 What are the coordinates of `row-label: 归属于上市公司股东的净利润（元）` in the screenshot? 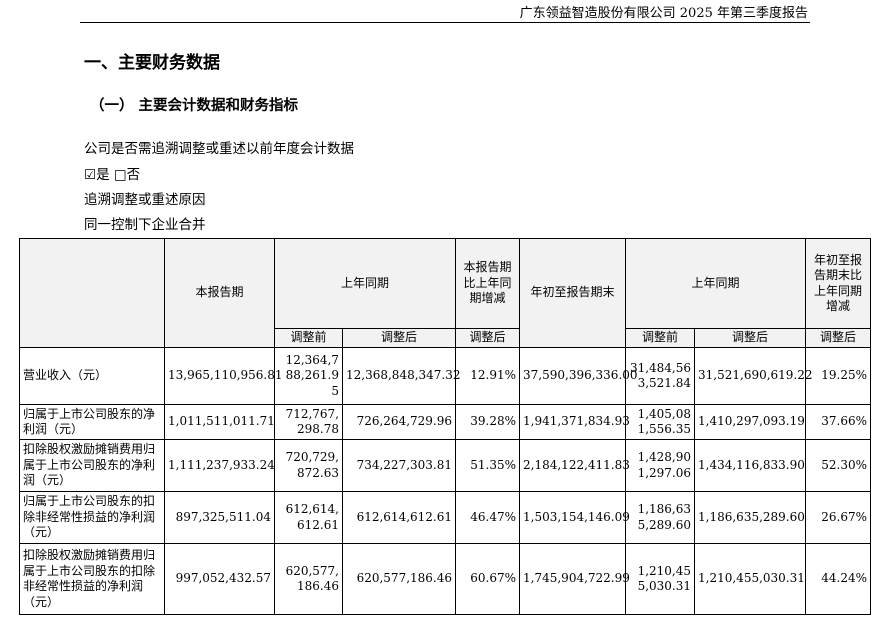 It's located at (92, 422).